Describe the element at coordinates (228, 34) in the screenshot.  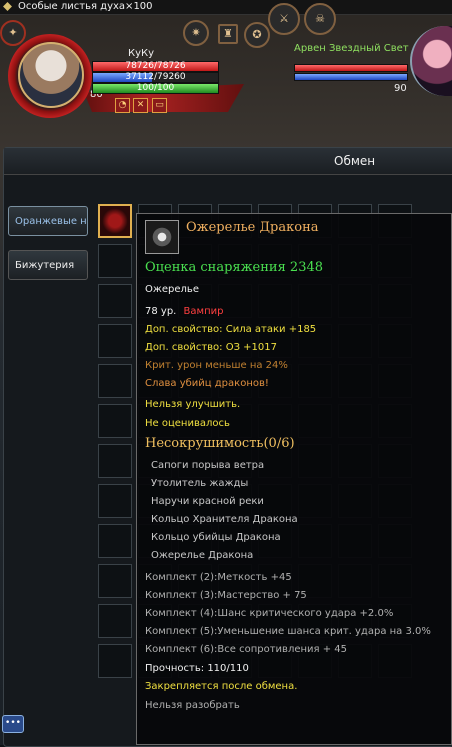
I see `mask-buff-icon: ♜` at that location.